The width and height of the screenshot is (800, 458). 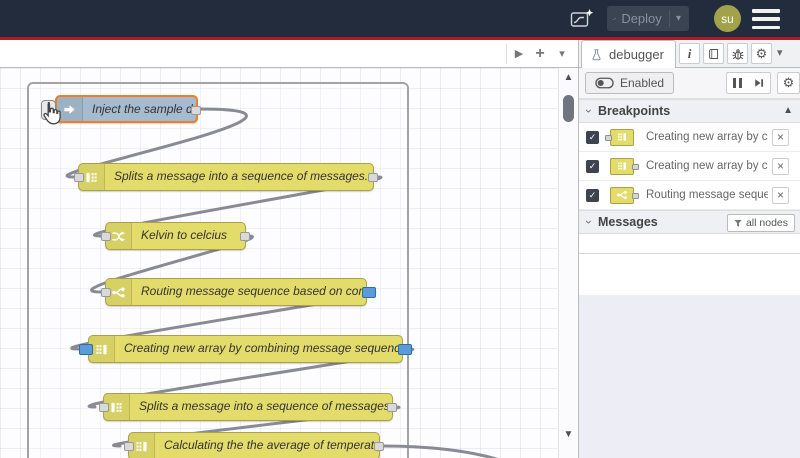 What do you see at coordinates (604, 83) in the screenshot?
I see `toggle-icon` at bounding box center [604, 83].